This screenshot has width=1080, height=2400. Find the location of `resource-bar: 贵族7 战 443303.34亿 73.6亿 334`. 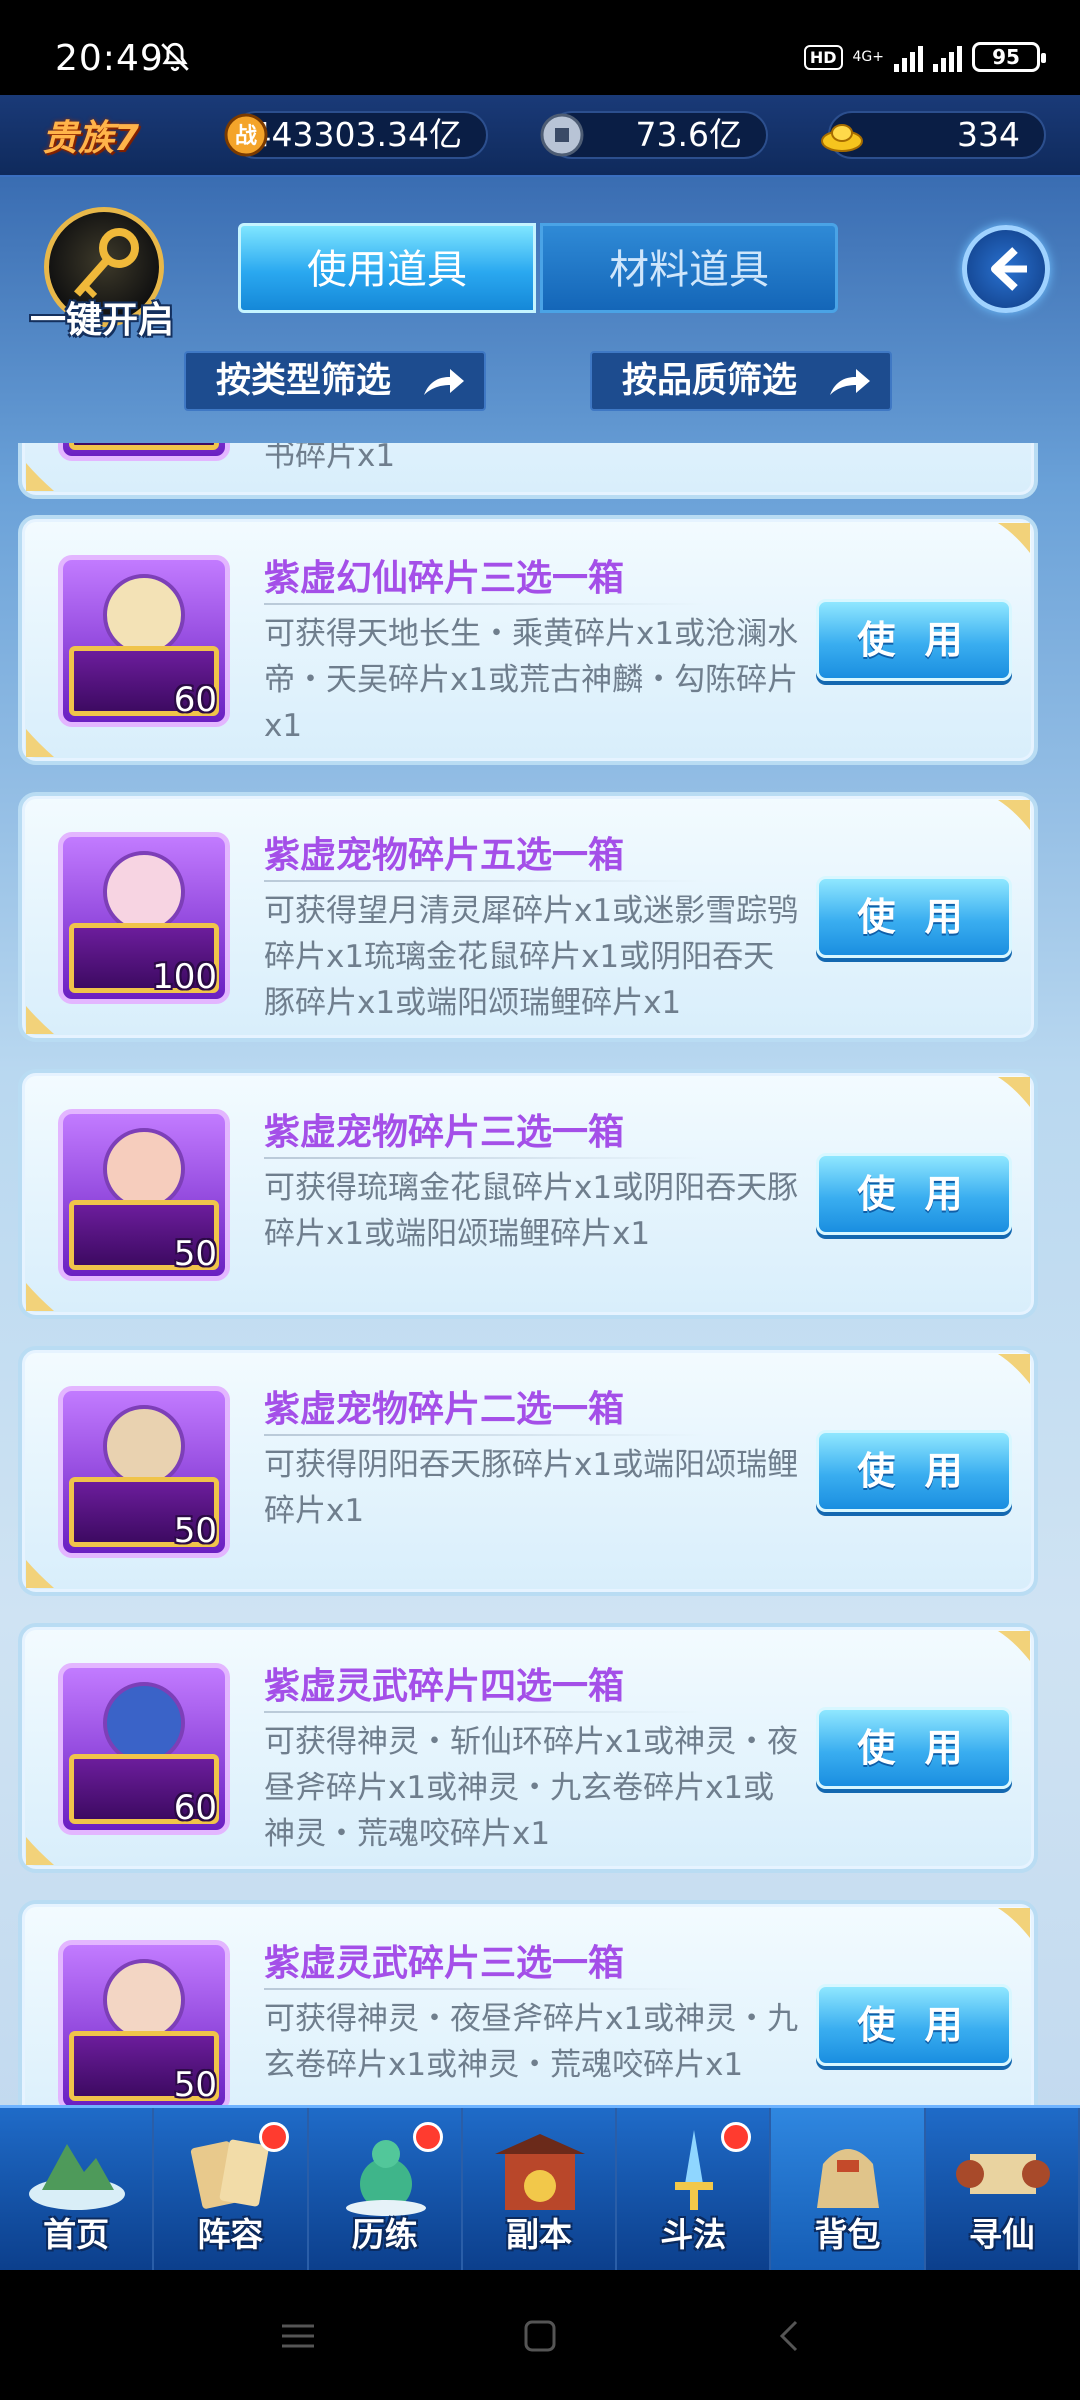

resource-bar: 贵族7 战 443303.34亿 73.6亿 334 is located at coordinates (540, 136).